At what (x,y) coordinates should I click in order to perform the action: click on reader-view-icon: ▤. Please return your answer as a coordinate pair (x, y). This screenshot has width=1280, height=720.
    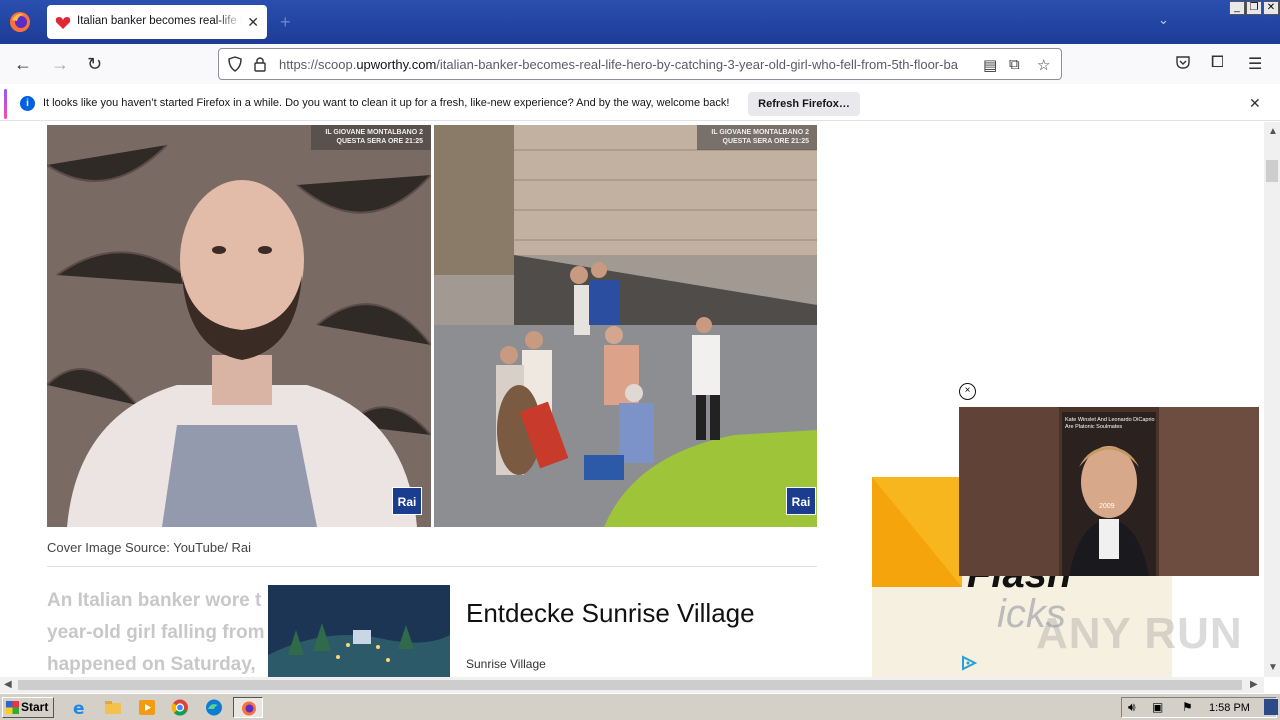
    Looking at the image, I should click on (990, 65).